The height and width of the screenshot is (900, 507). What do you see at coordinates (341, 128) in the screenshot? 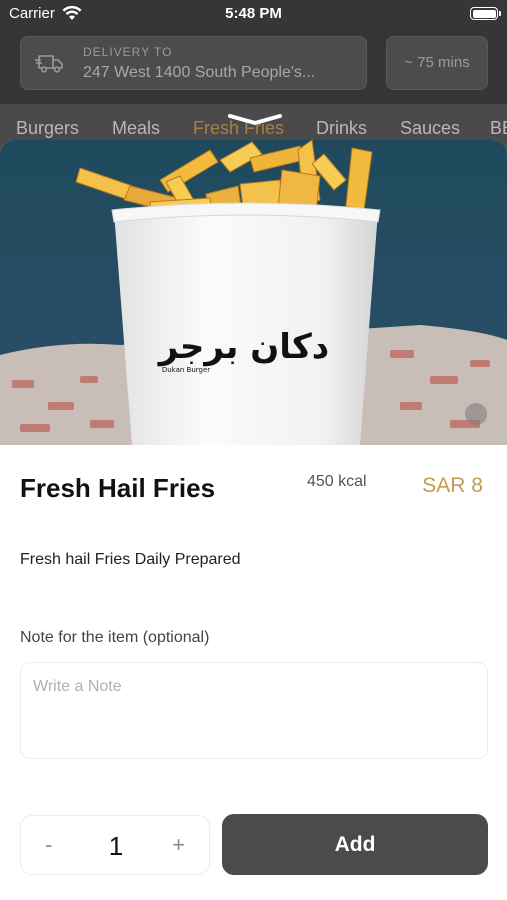
I see `tab-drinks: Drinks` at bounding box center [341, 128].